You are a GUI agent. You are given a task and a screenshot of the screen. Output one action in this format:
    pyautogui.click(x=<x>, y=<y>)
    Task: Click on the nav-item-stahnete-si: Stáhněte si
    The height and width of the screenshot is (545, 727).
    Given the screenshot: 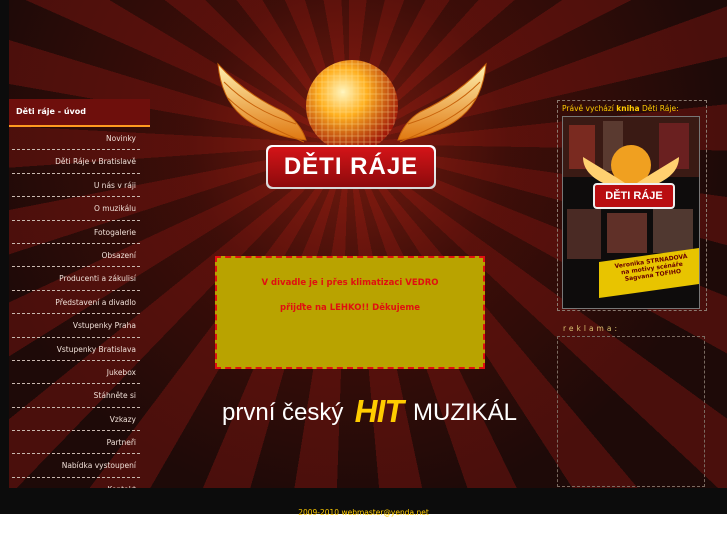 What is the action you would take?
    pyautogui.click(x=76, y=396)
    